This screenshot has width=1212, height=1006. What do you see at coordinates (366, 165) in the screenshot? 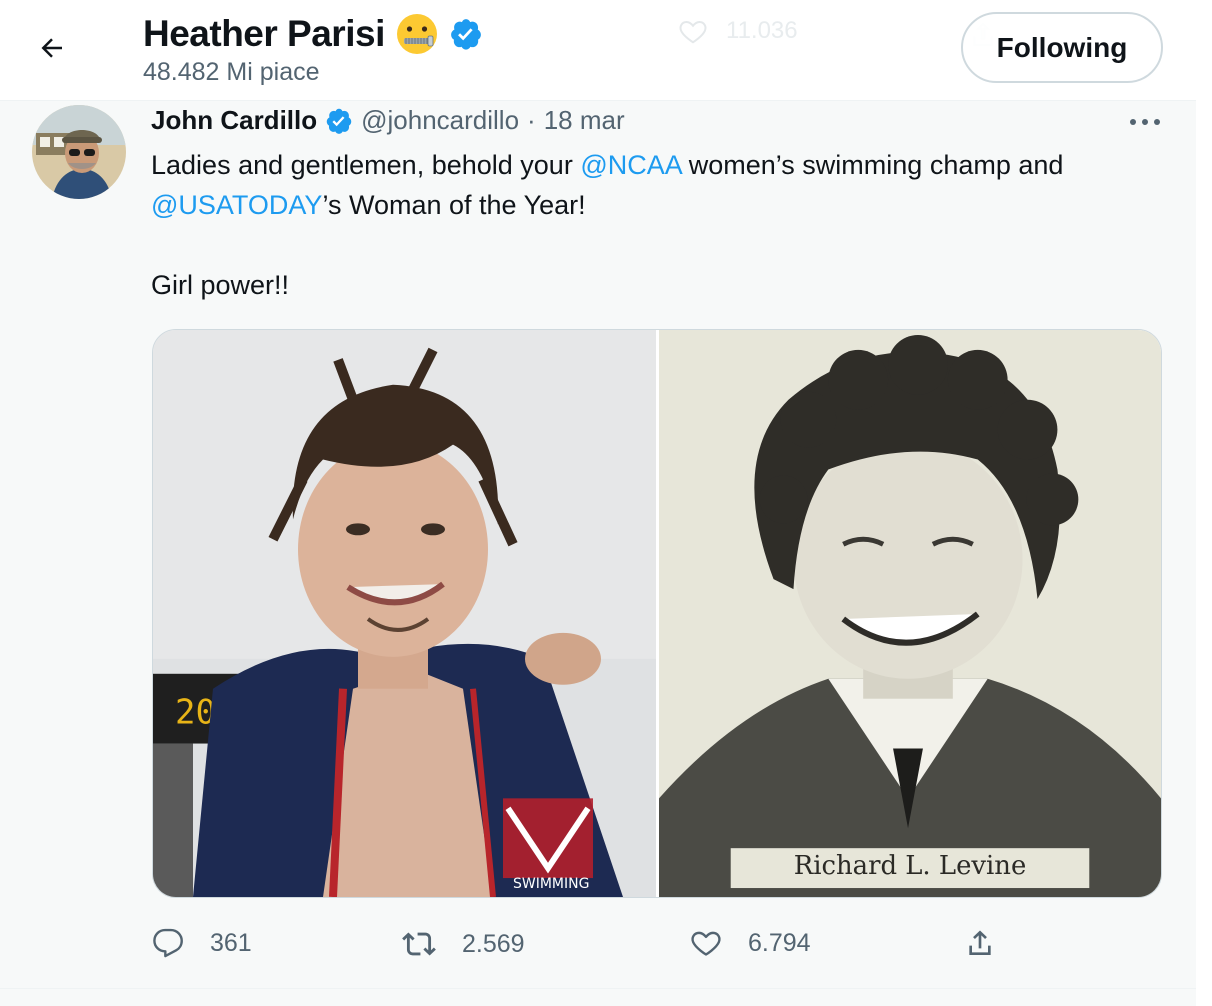
I see `tweet-text-segment: Ladies and gentlemen, behold your` at bounding box center [366, 165].